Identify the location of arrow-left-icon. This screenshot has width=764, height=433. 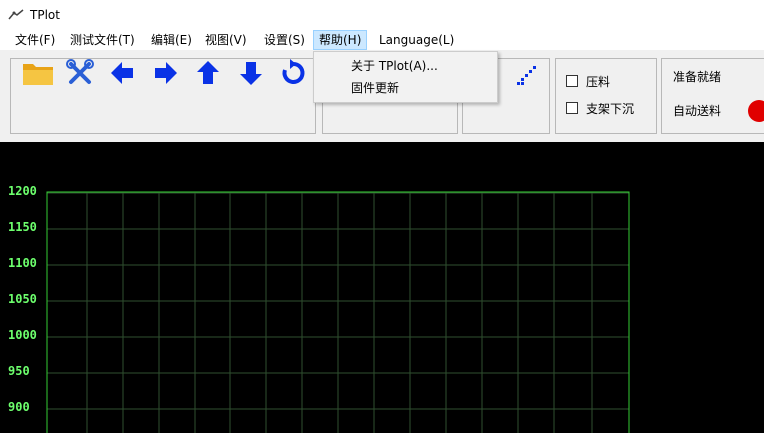
(122, 73).